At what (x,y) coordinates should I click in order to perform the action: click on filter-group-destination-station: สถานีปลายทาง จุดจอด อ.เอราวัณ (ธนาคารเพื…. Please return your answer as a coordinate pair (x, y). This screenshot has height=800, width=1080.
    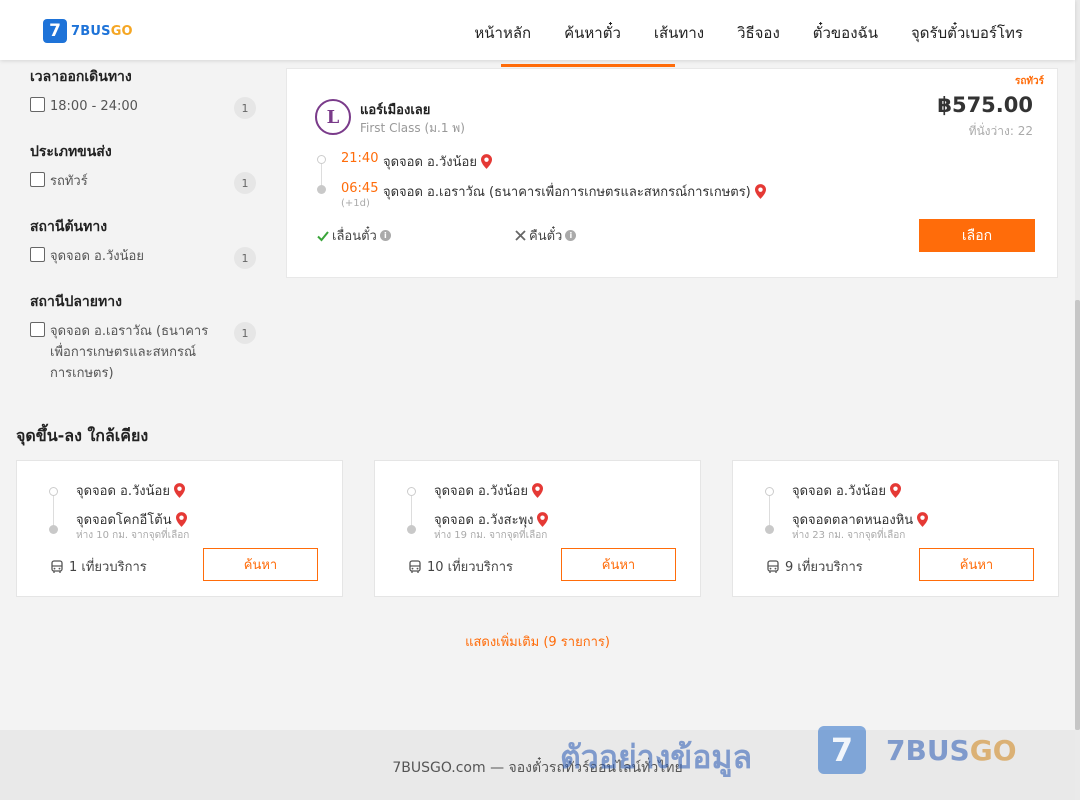
    Looking at the image, I should click on (143, 337).